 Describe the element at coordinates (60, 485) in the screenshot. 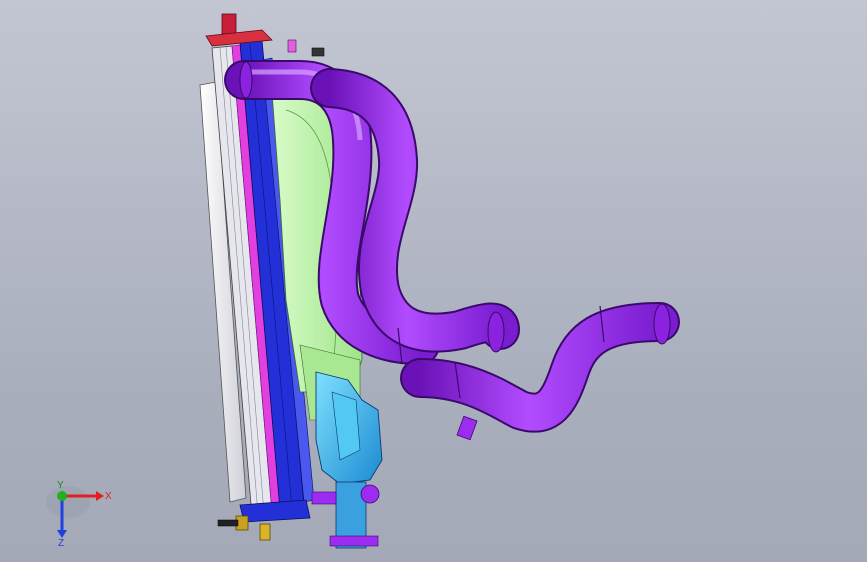

I see `y-axis-label: Y` at that location.